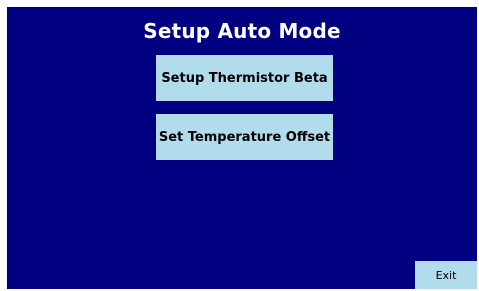 This screenshot has height=291, width=479. Describe the element at coordinates (446, 275) in the screenshot. I see `exit-button: Exit` at that location.